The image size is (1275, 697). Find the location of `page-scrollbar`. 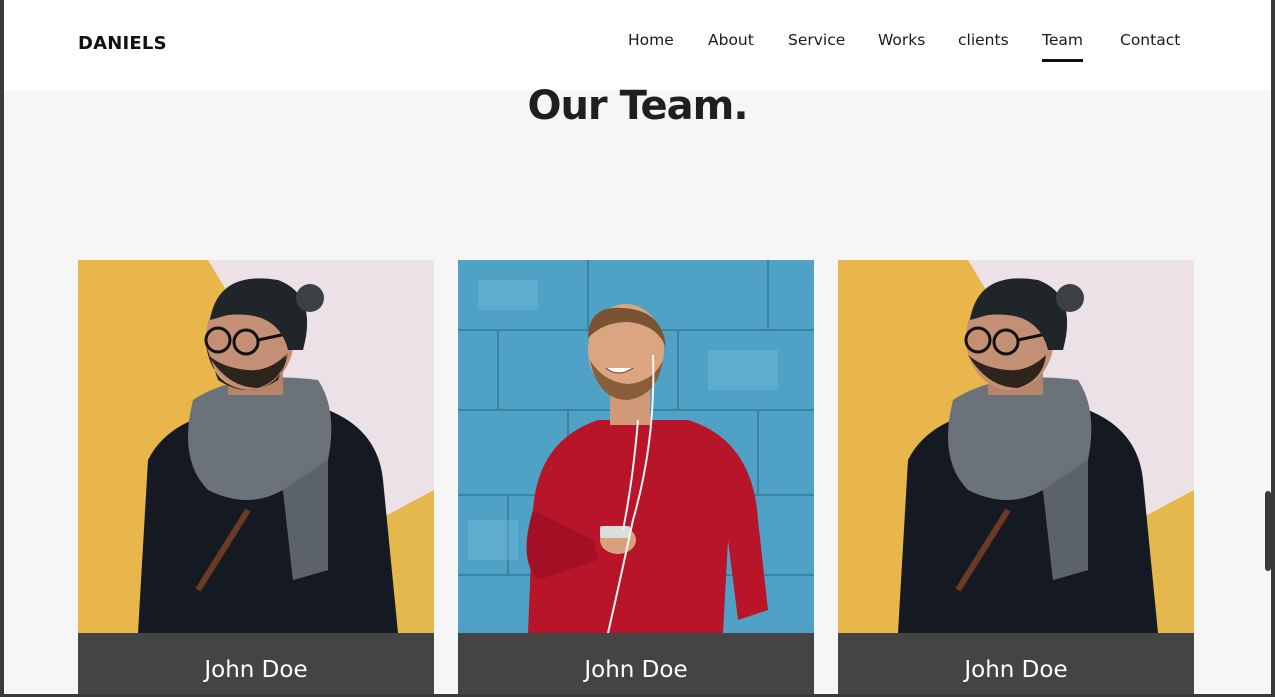

page-scrollbar is located at coordinates (1267, 347).